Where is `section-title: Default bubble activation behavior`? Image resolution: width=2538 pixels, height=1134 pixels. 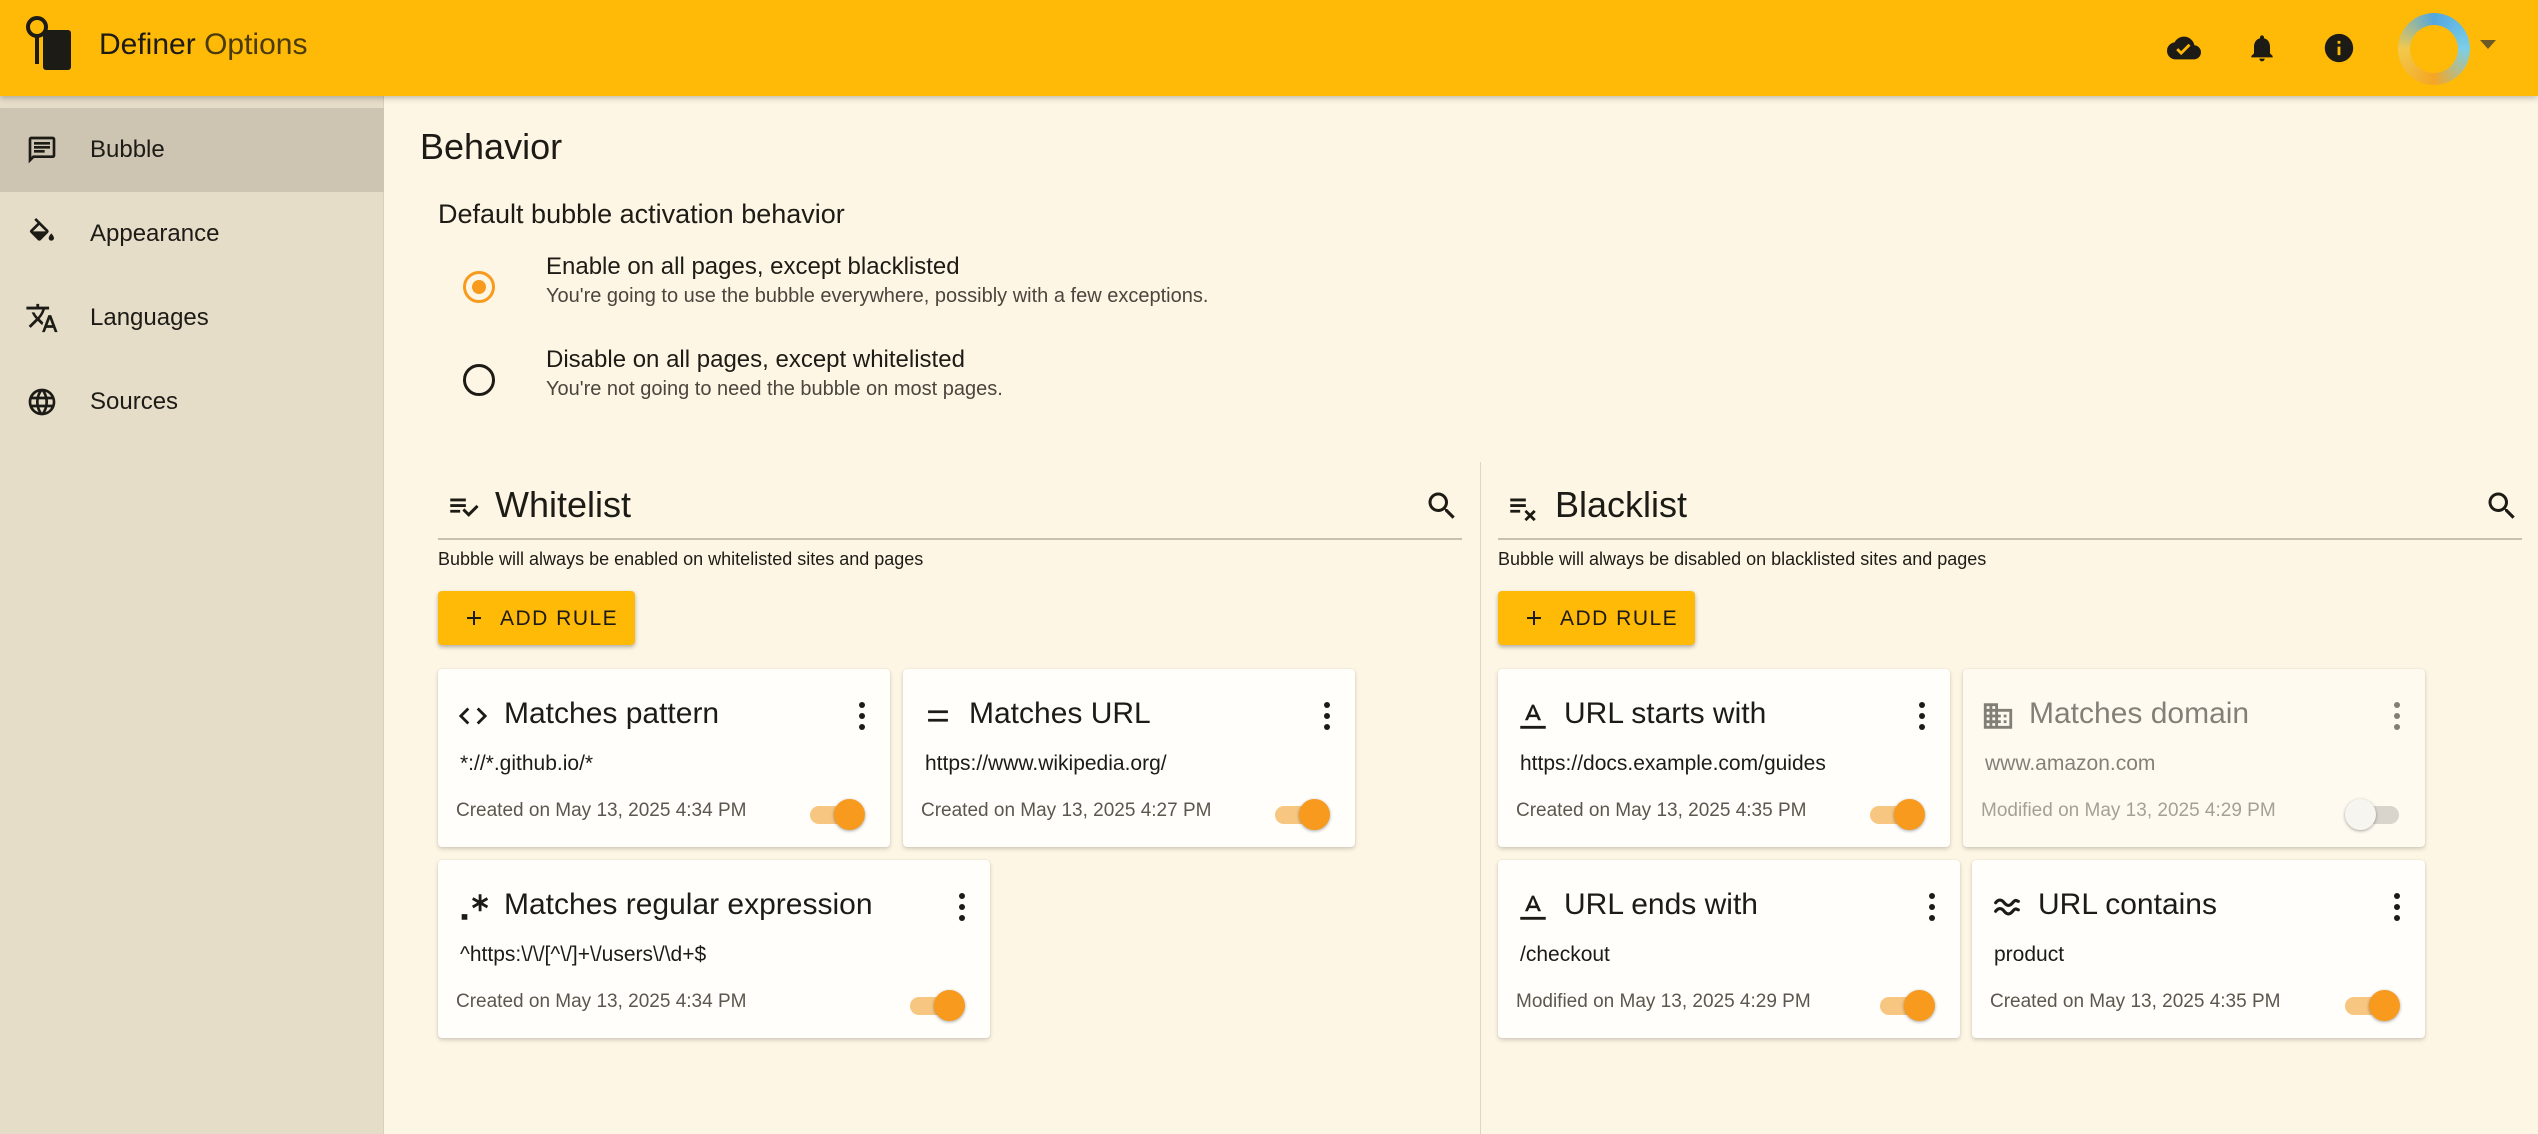 section-title: Default bubble activation behavior is located at coordinates (641, 214).